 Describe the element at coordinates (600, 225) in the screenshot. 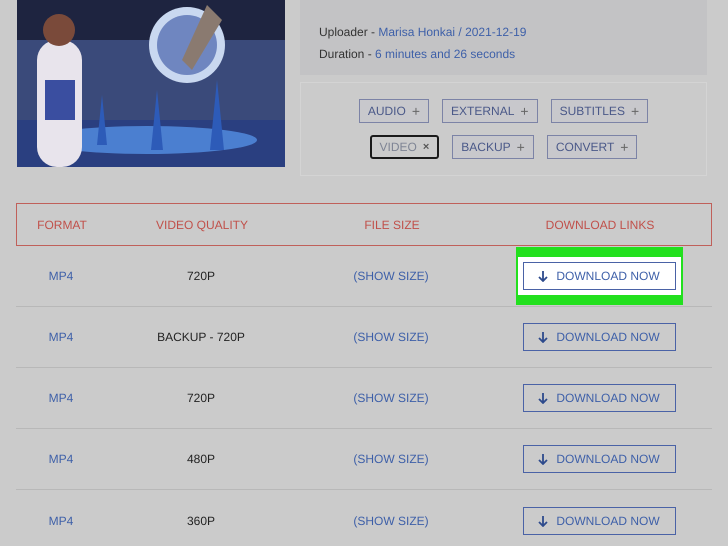

I see `column-header: DOWNLOAD LINKS` at that location.